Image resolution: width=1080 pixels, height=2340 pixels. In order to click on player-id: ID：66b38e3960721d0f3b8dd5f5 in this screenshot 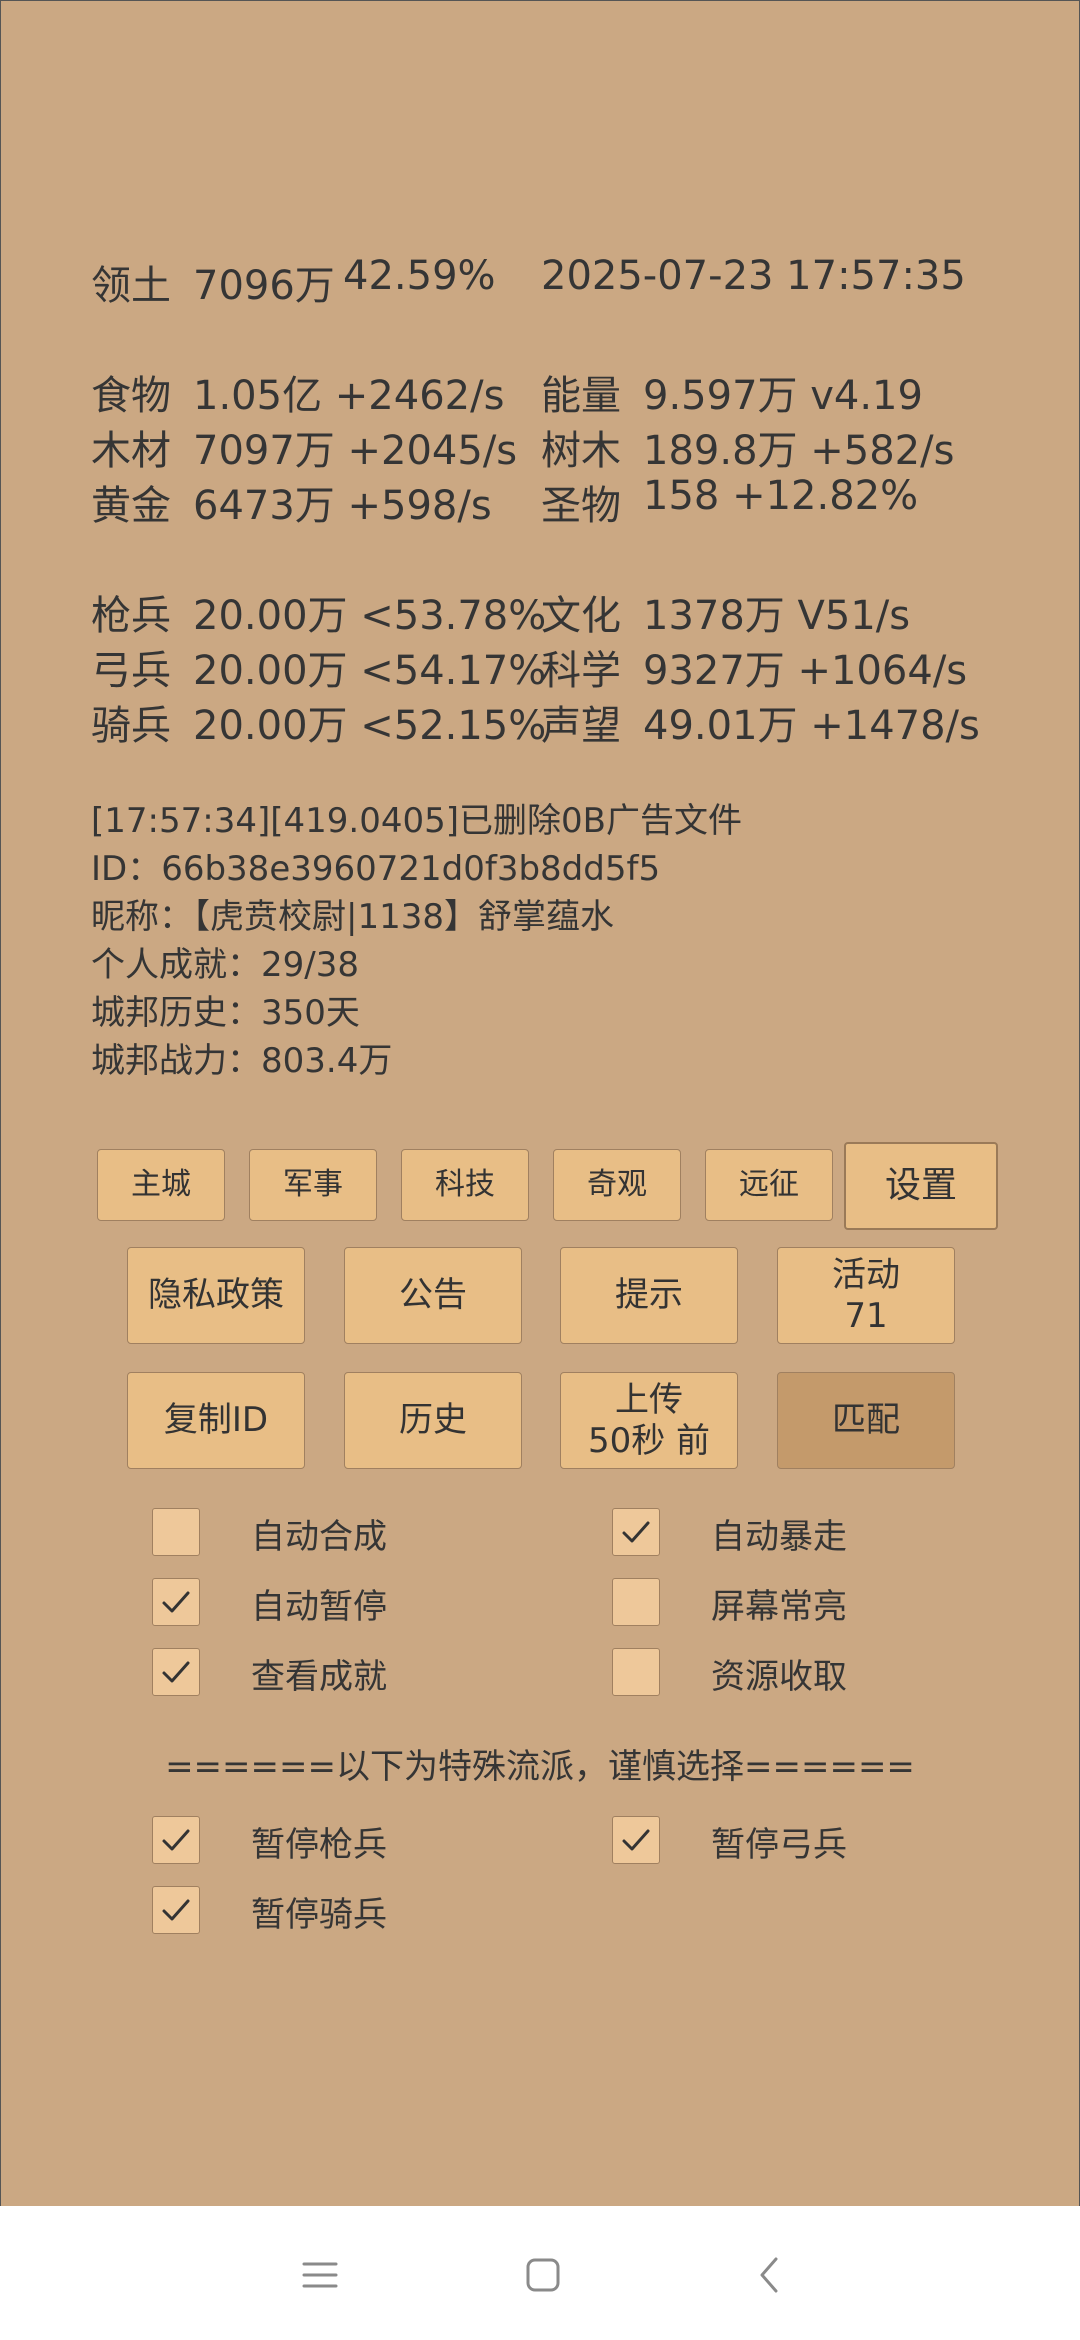, I will do `click(376, 869)`.